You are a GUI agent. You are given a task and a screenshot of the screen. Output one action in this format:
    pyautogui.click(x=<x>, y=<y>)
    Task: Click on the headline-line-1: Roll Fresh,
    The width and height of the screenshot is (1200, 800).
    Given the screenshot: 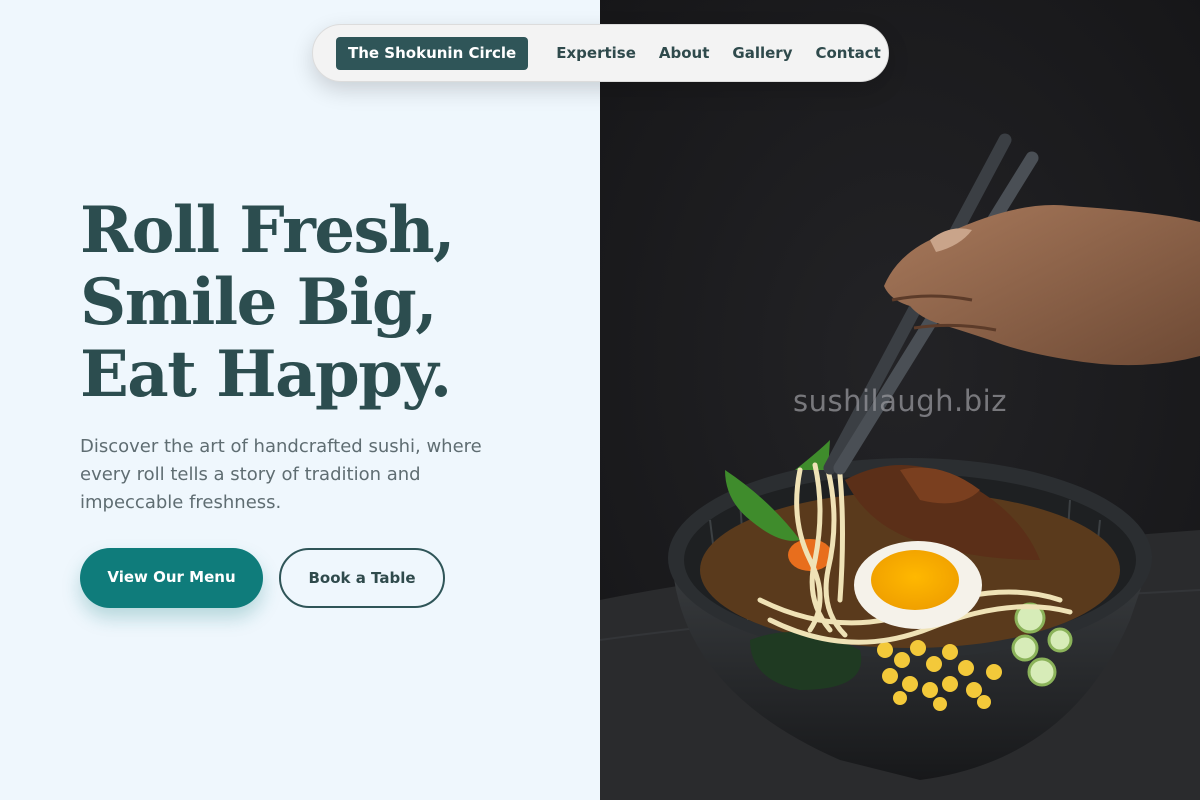 What is the action you would take?
    pyautogui.click(x=267, y=230)
    